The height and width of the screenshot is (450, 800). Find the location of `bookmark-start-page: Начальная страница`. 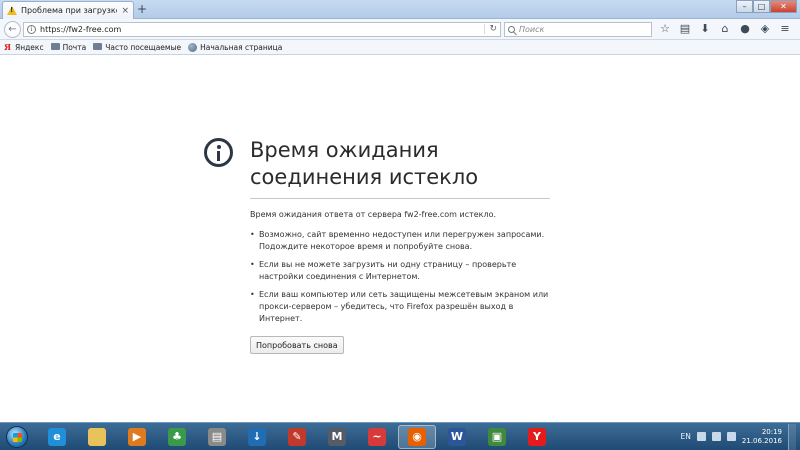

bookmark-start-page: Начальная страница is located at coordinates (235, 47).